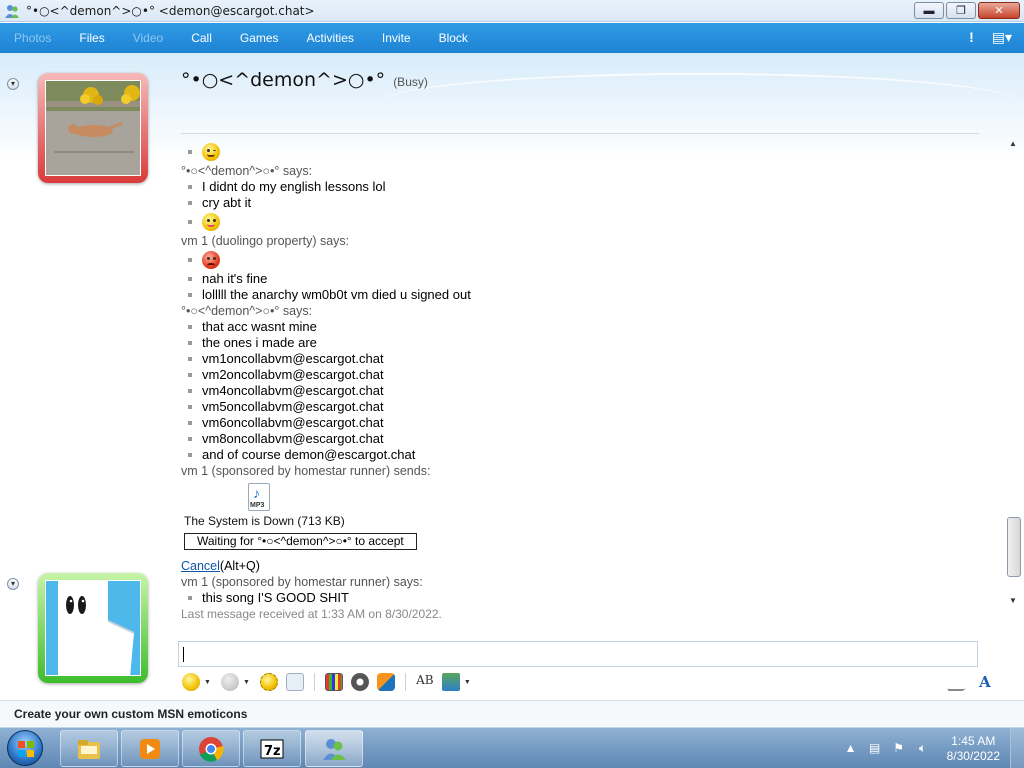 Image resolution: width=1024 pixels, height=768 pixels. I want to click on compose-toolbar: ▼ ▼ AB ▼ A, so click(593, 682).